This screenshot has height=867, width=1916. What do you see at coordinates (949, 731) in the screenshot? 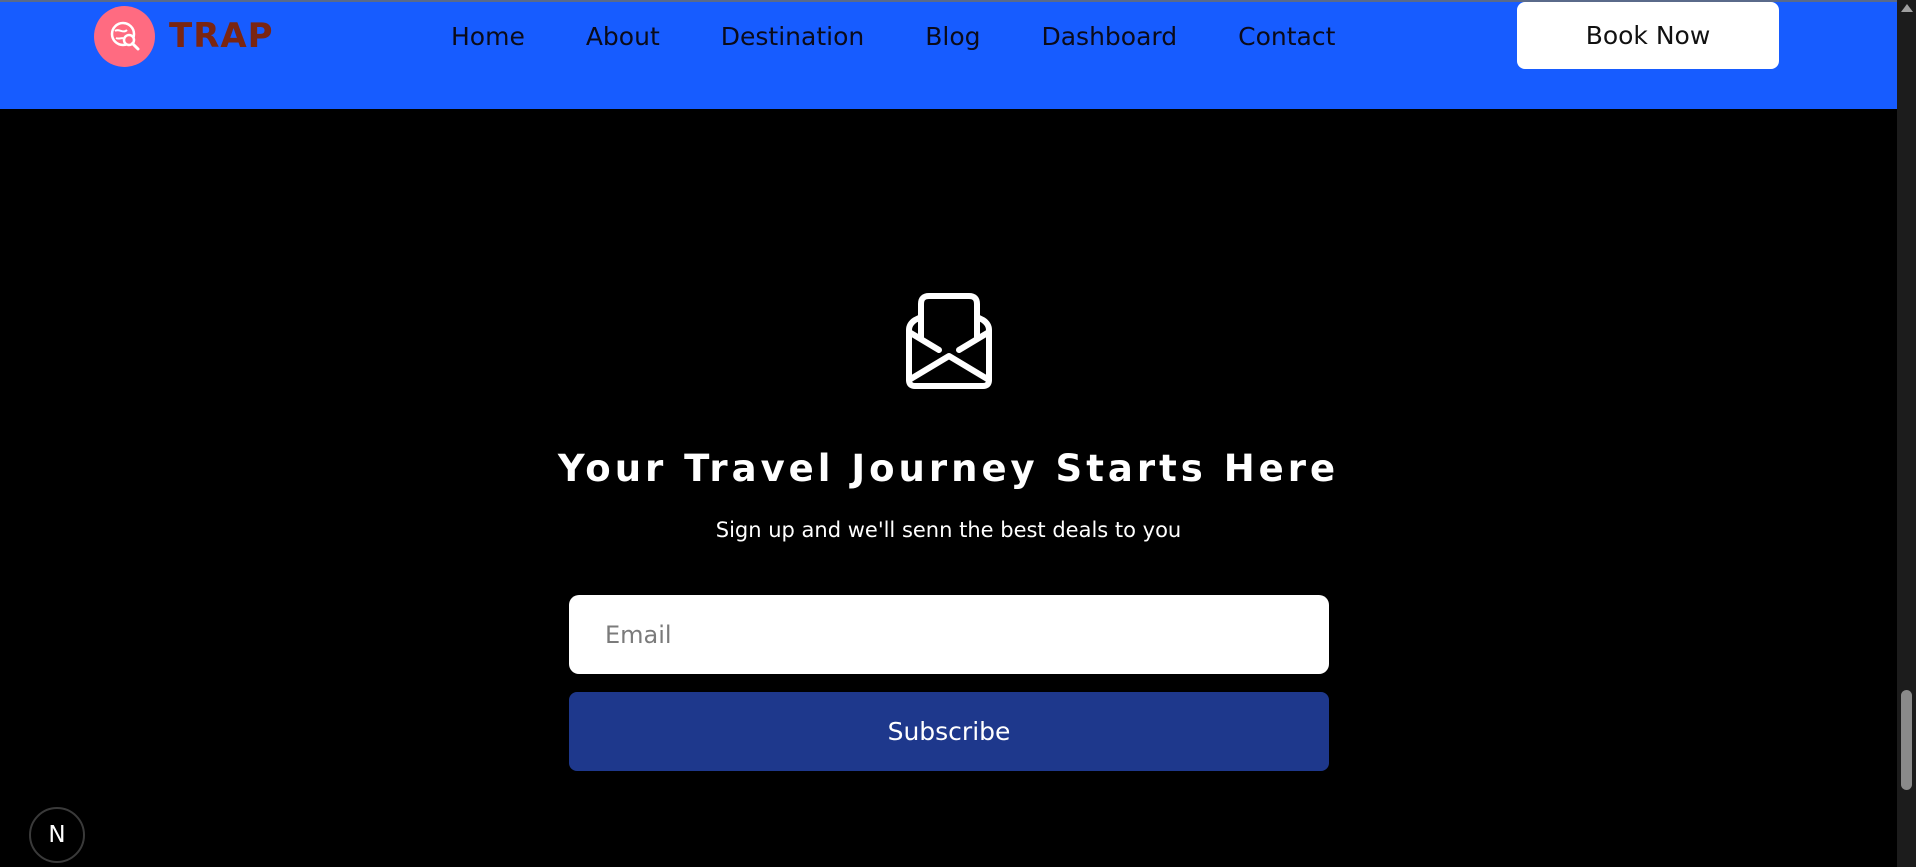
I see `subscribe-button: Subscribe` at bounding box center [949, 731].